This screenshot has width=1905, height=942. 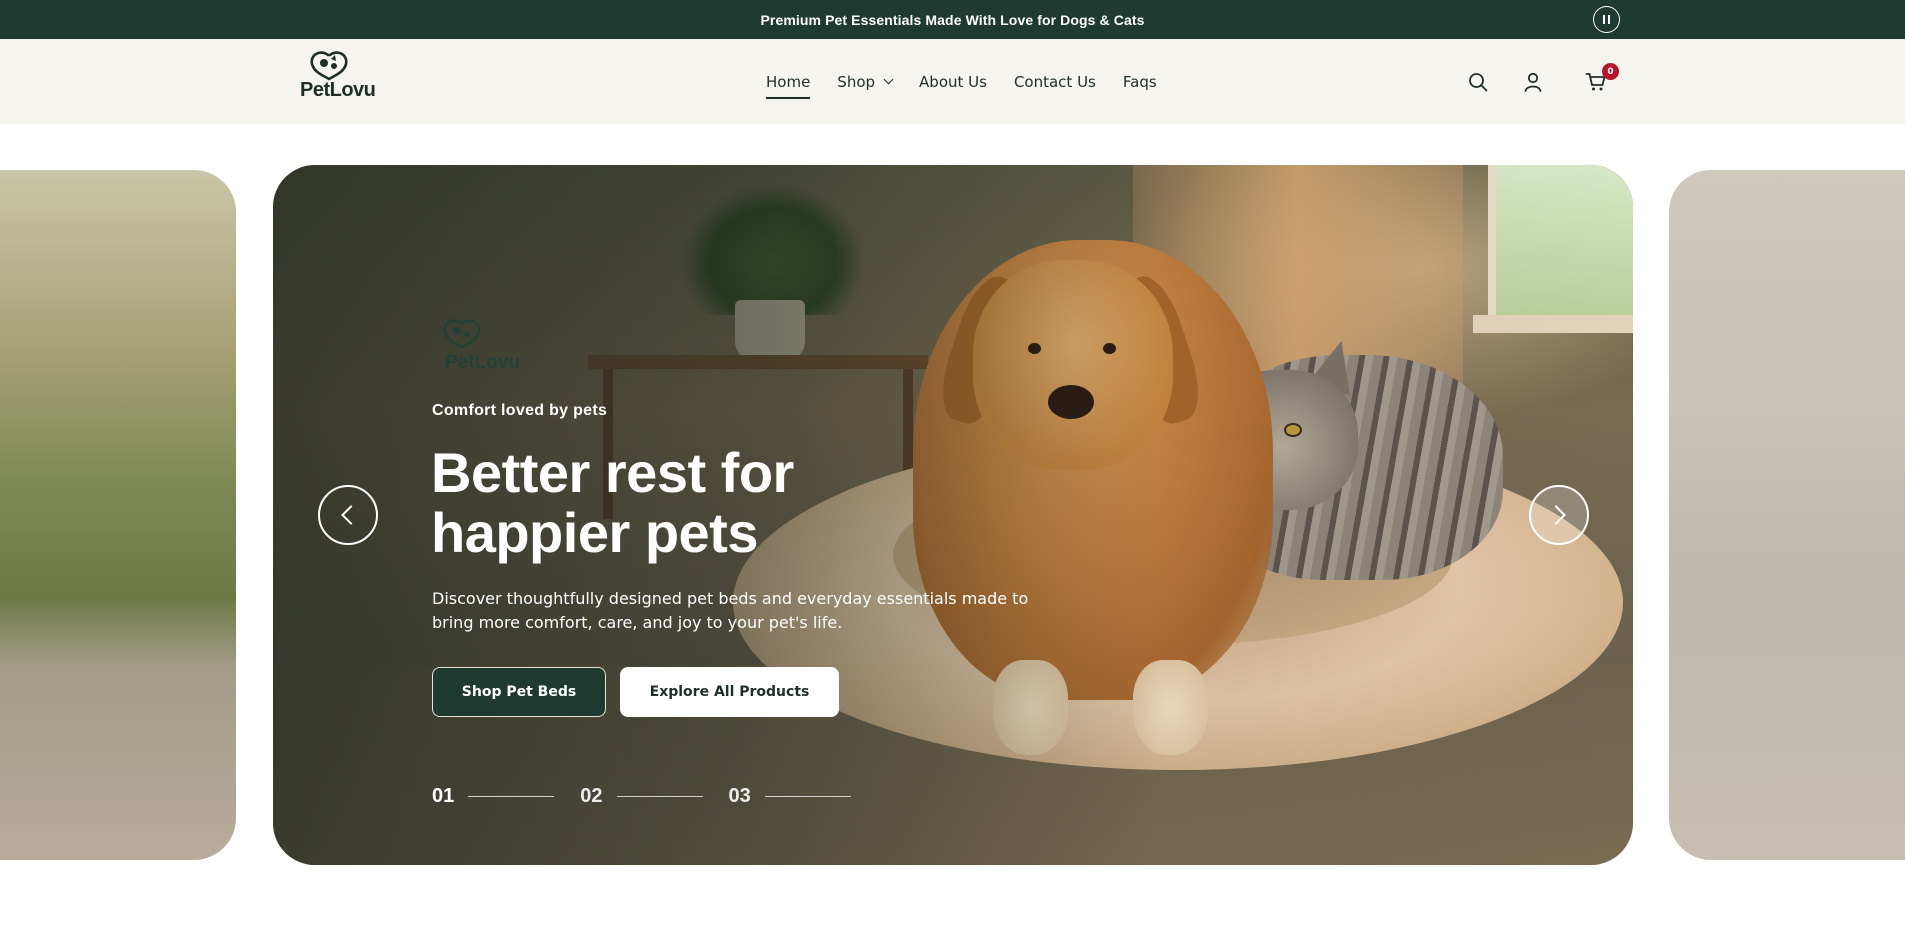 What do you see at coordinates (1478, 82) in the screenshot?
I see `search-icon` at bounding box center [1478, 82].